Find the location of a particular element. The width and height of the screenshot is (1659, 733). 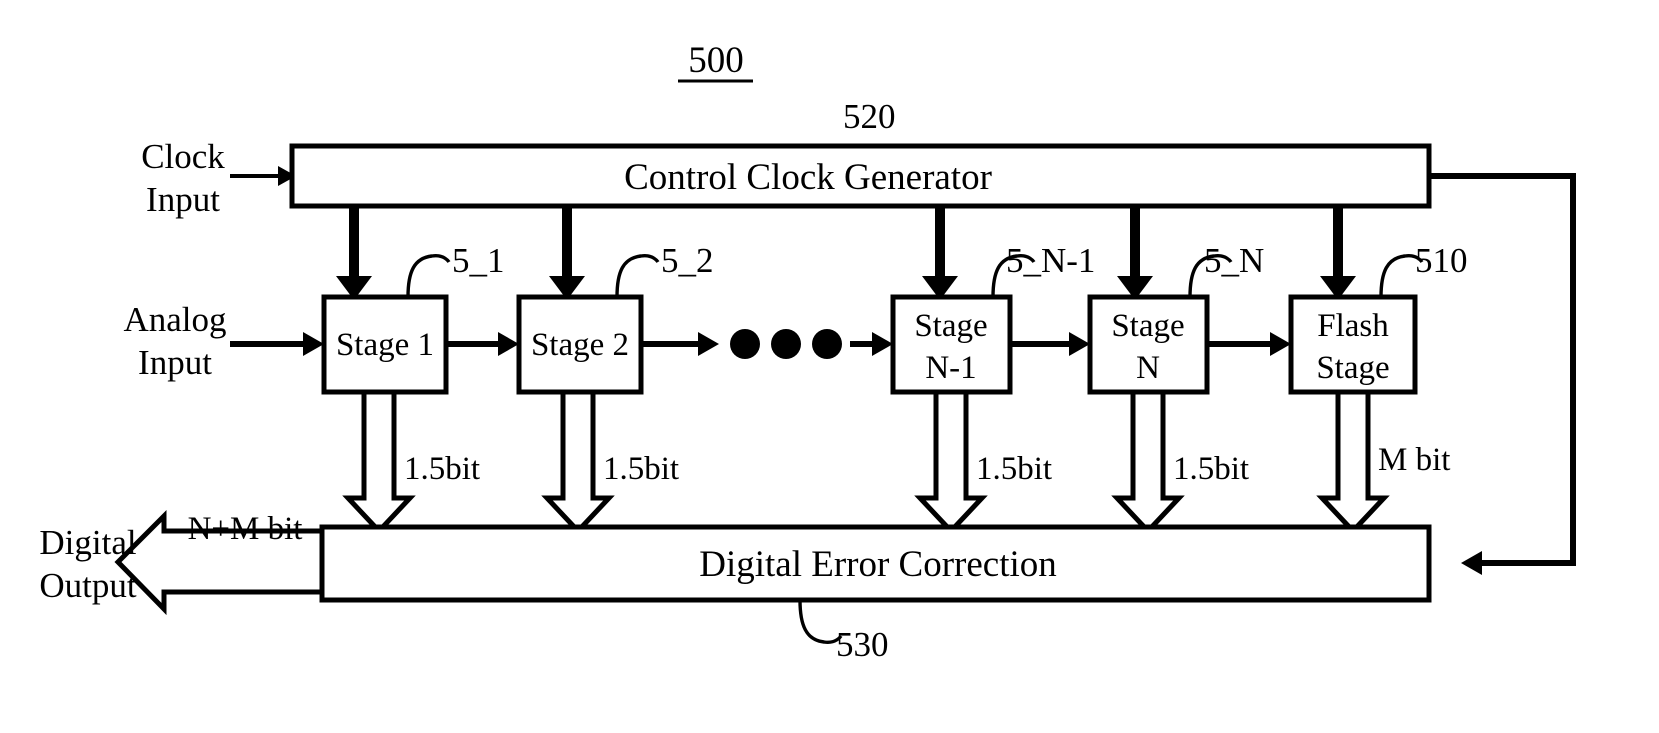

bit-bus-stage-2: 1.5bit is located at coordinates (610, 462).